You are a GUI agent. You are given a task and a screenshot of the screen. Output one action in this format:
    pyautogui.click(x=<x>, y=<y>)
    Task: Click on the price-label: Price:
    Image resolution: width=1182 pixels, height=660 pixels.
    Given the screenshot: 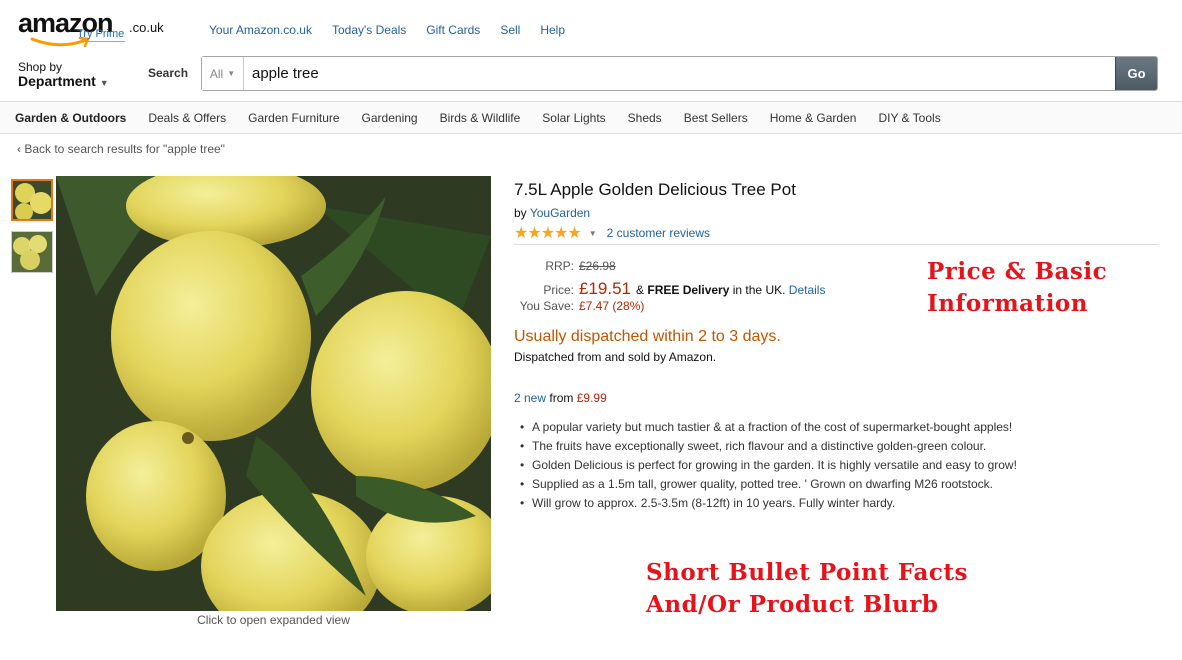 What is the action you would take?
    pyautogui.click(x=558, y=290)
    